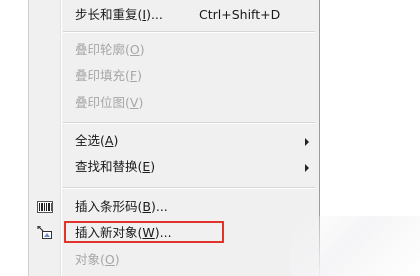 The height and width of the screenshot is (276, 420). Describe the element at coordinates (174, 50) in the screenshot. I see `menu-item-overprint-outline: 叠印轮廓(O)` at that location.